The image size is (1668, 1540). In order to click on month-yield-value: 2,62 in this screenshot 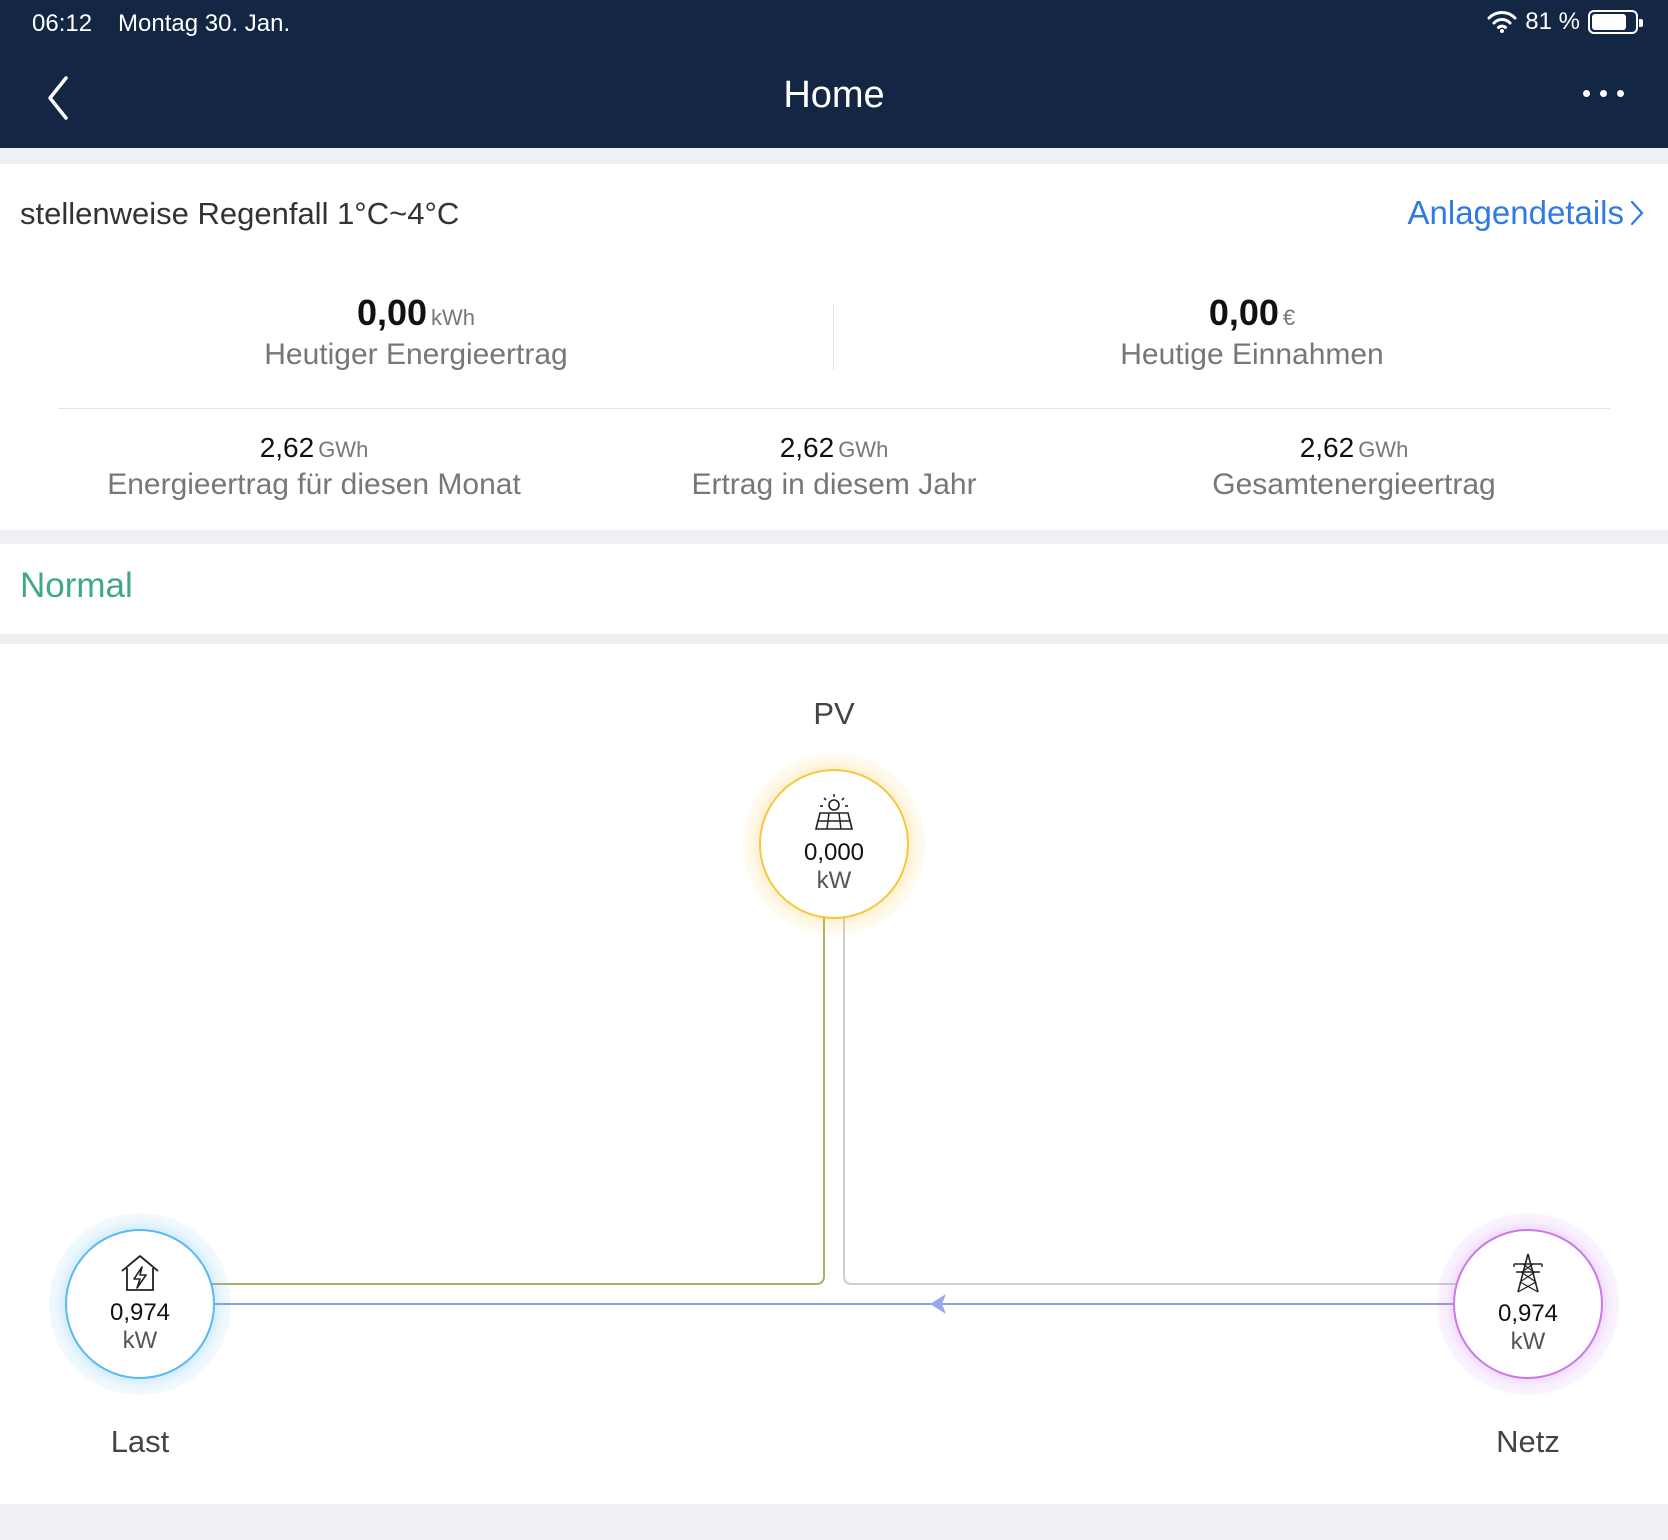, I will do `click(287, 447)`.